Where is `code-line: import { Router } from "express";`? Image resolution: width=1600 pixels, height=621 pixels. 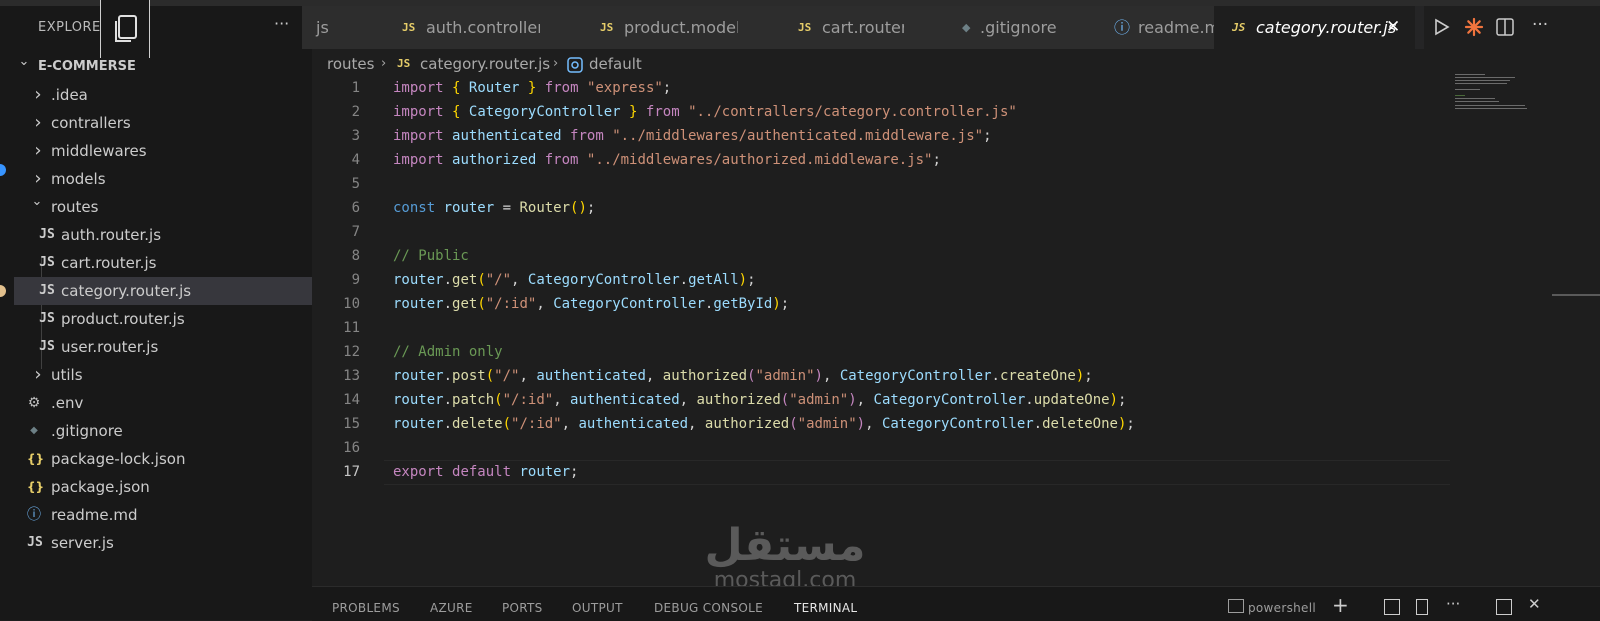 code-line: import { Router } from "express"; is located at coordinates (532, 88).